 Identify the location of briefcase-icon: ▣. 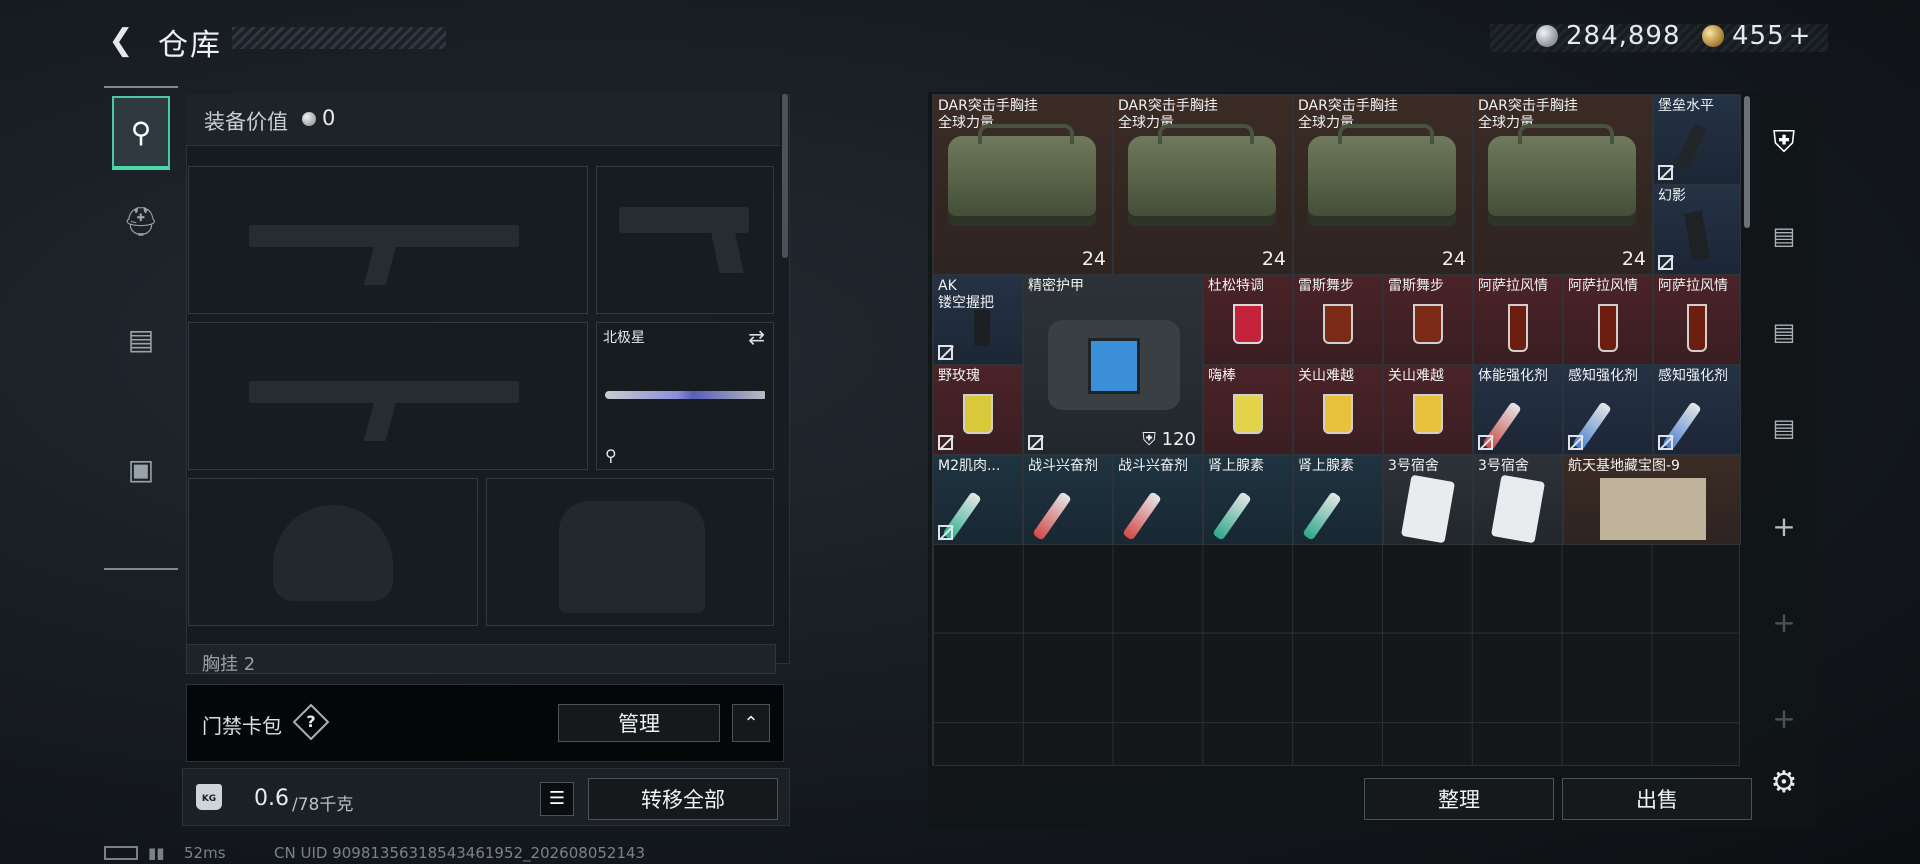
(141, 469).